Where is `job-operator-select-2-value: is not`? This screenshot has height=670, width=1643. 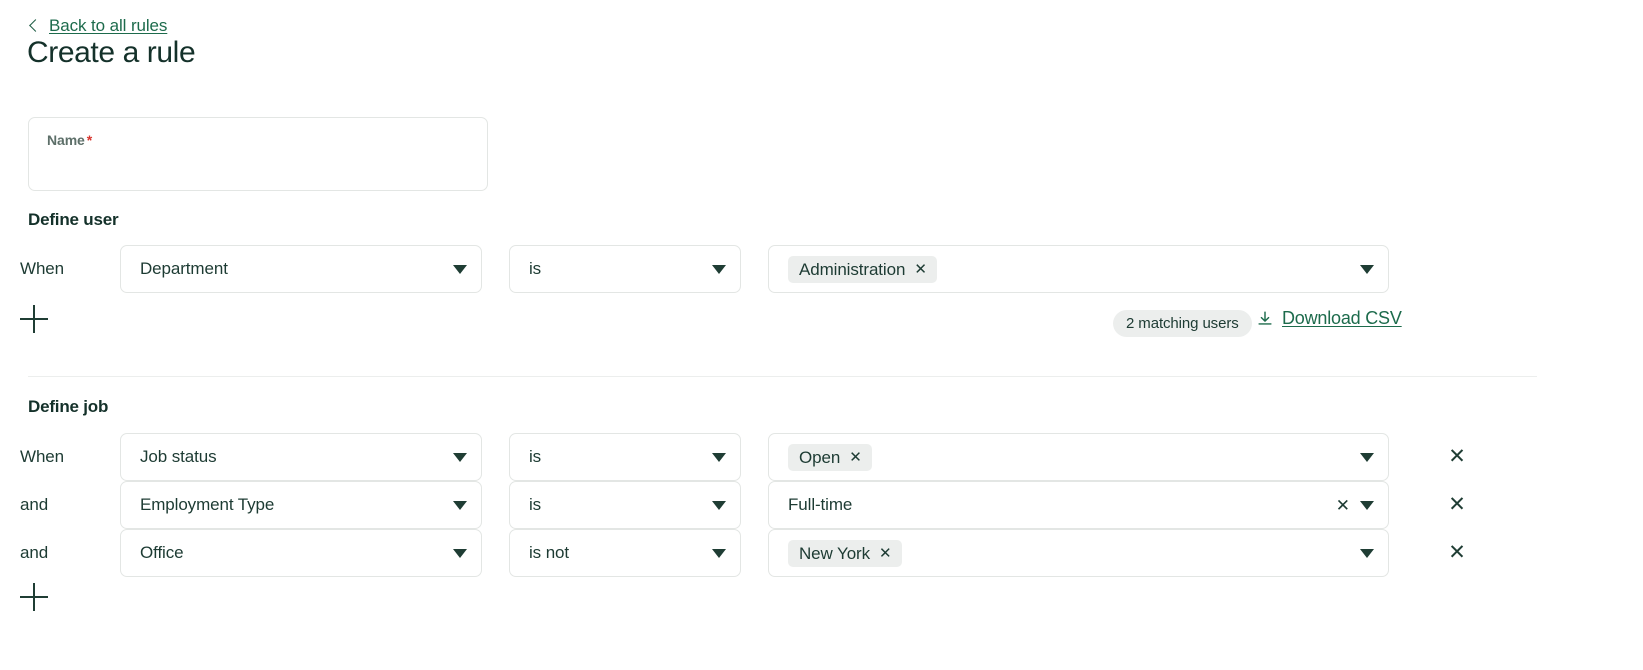 job-operator-select-2-value: is not is located at coordinates (549, 552).